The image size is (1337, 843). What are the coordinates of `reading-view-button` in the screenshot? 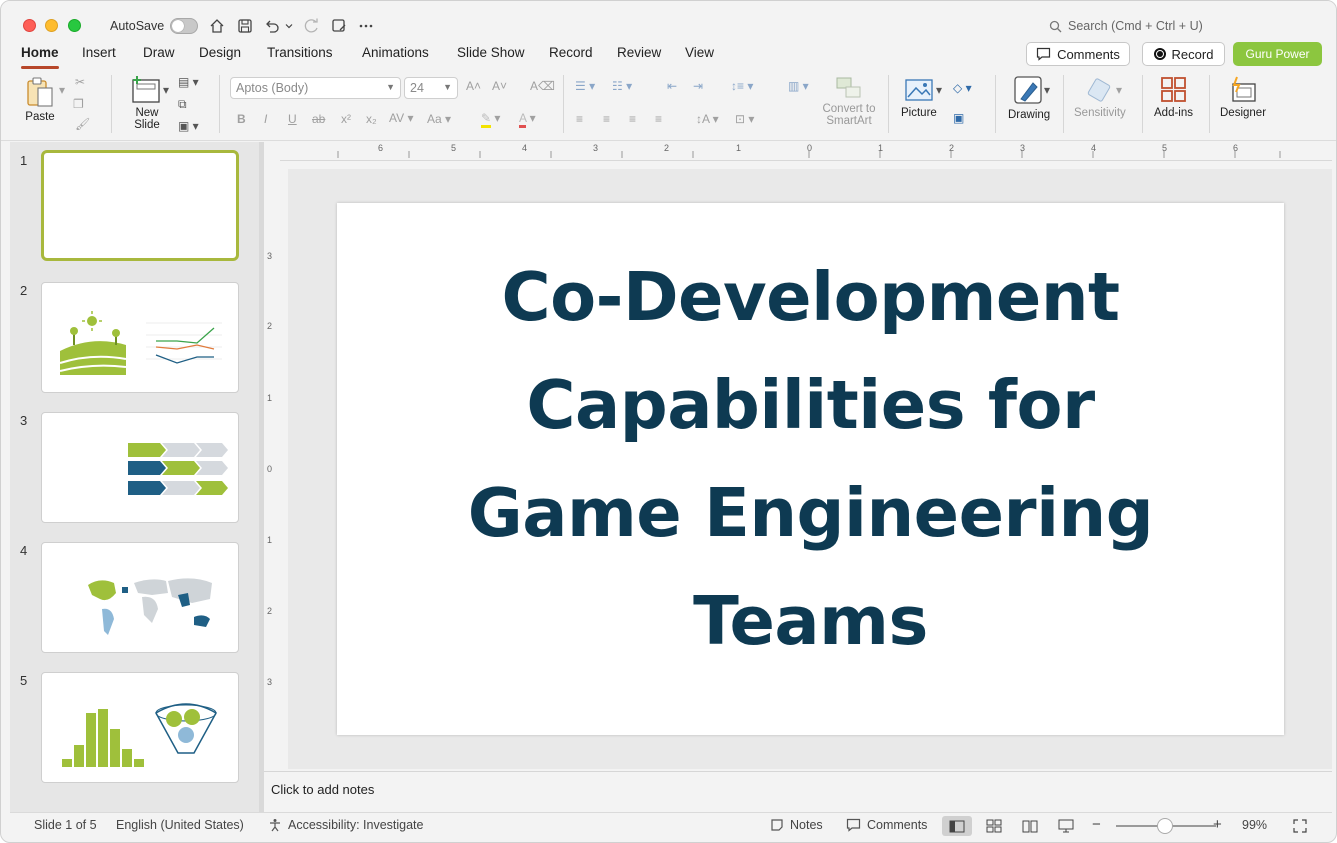 It's located at (1030, 826).